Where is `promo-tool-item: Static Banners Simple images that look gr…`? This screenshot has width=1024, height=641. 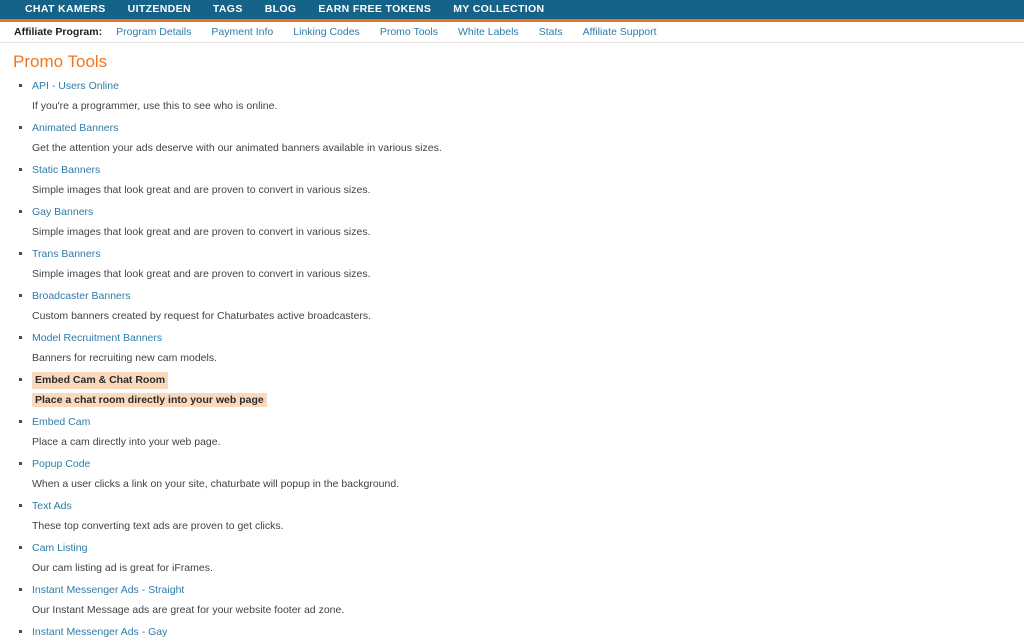
promo-tool-item: Static Banners Simple images that look gr… is located at coordinates (521, 183).